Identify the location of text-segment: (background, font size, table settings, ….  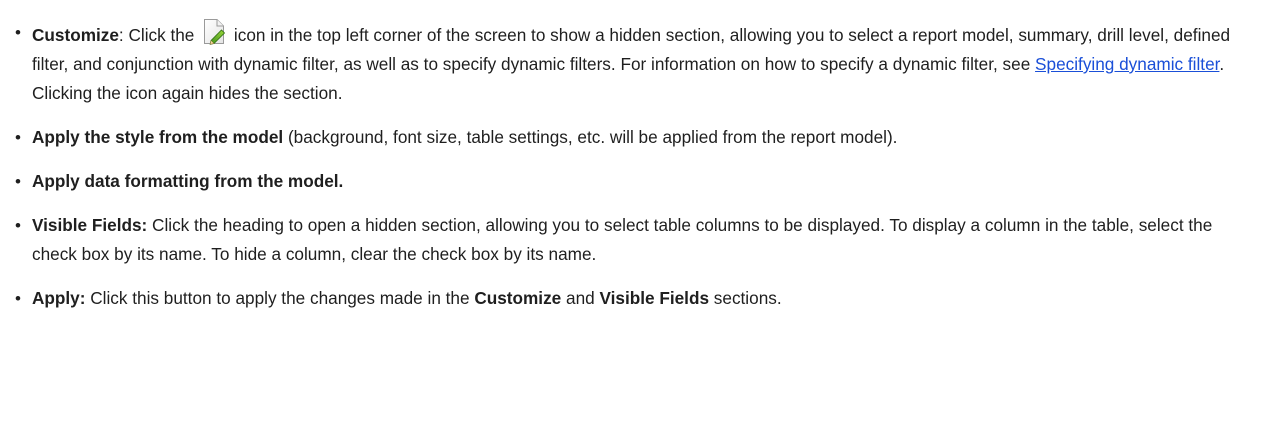
(590, 137).